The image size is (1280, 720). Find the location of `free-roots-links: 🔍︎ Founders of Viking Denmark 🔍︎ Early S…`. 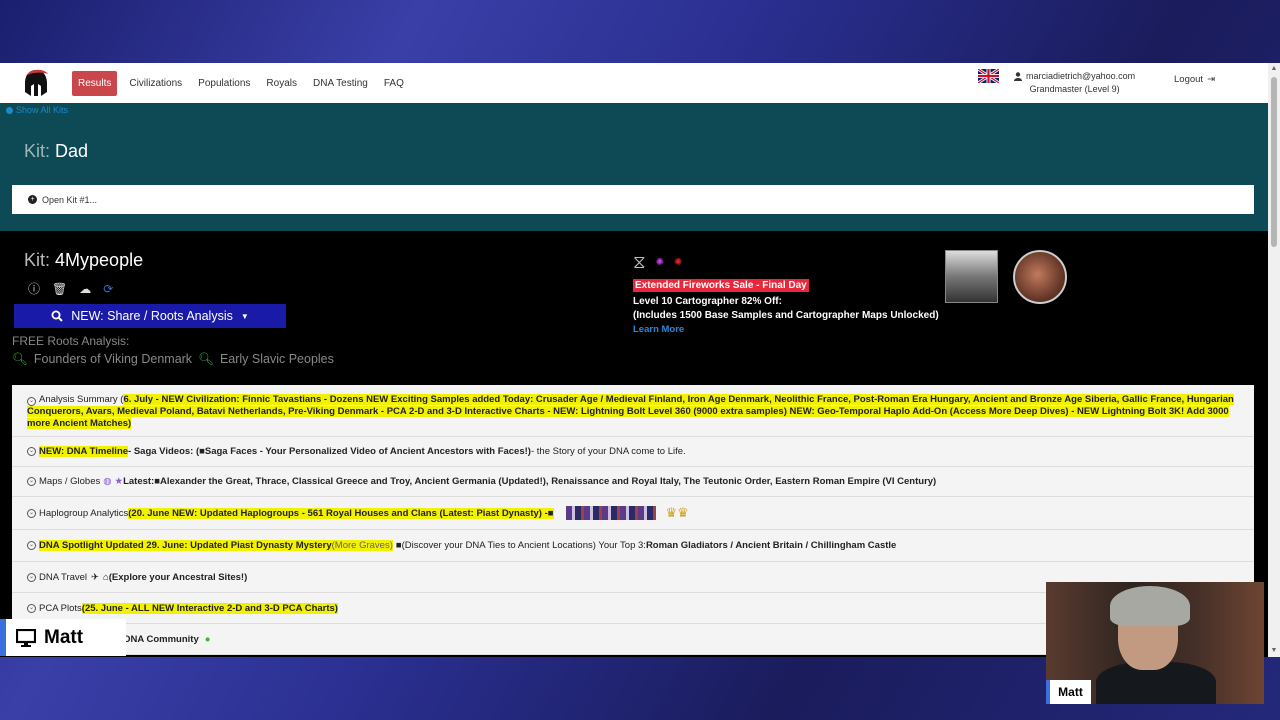

free-roots-links: 🔍︎ Founders of Viking Denmark 🔍︎ Early S… is located at coordinates (173, 359).